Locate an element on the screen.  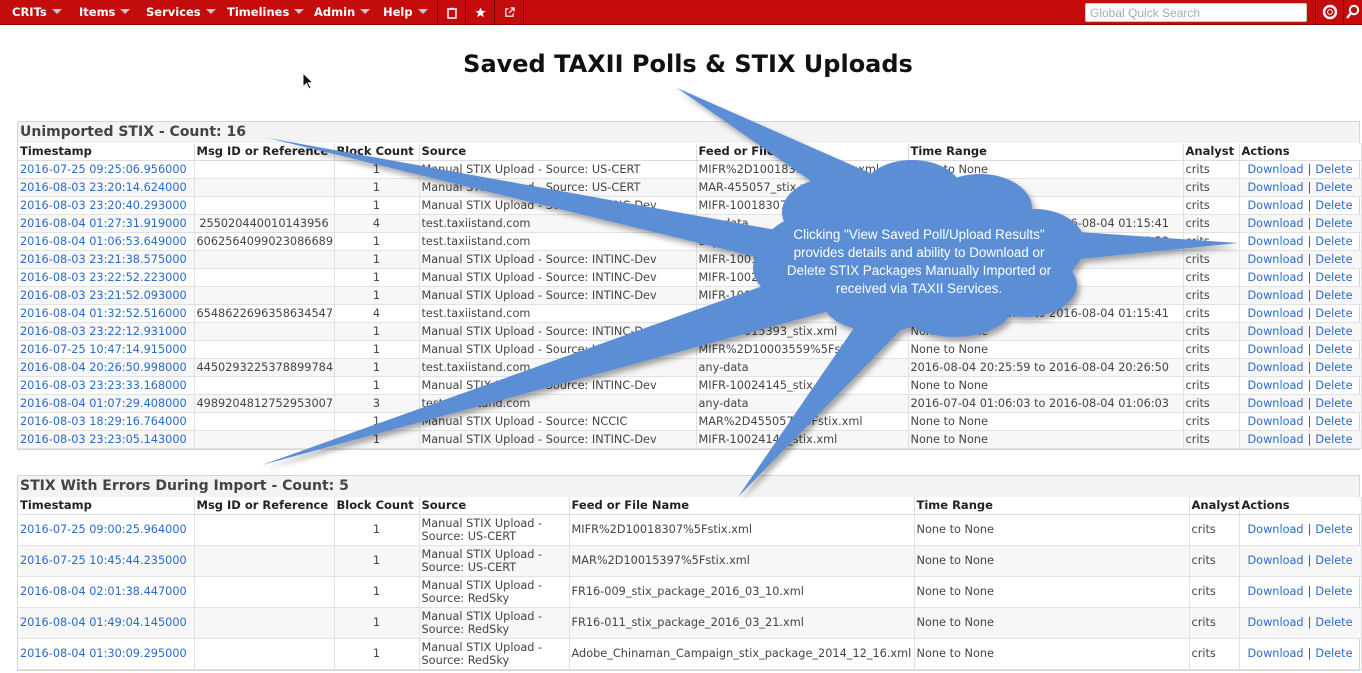
timestamp-link: 2016-07-25 10:45:44.235000 is located at coordinates (103, 560).